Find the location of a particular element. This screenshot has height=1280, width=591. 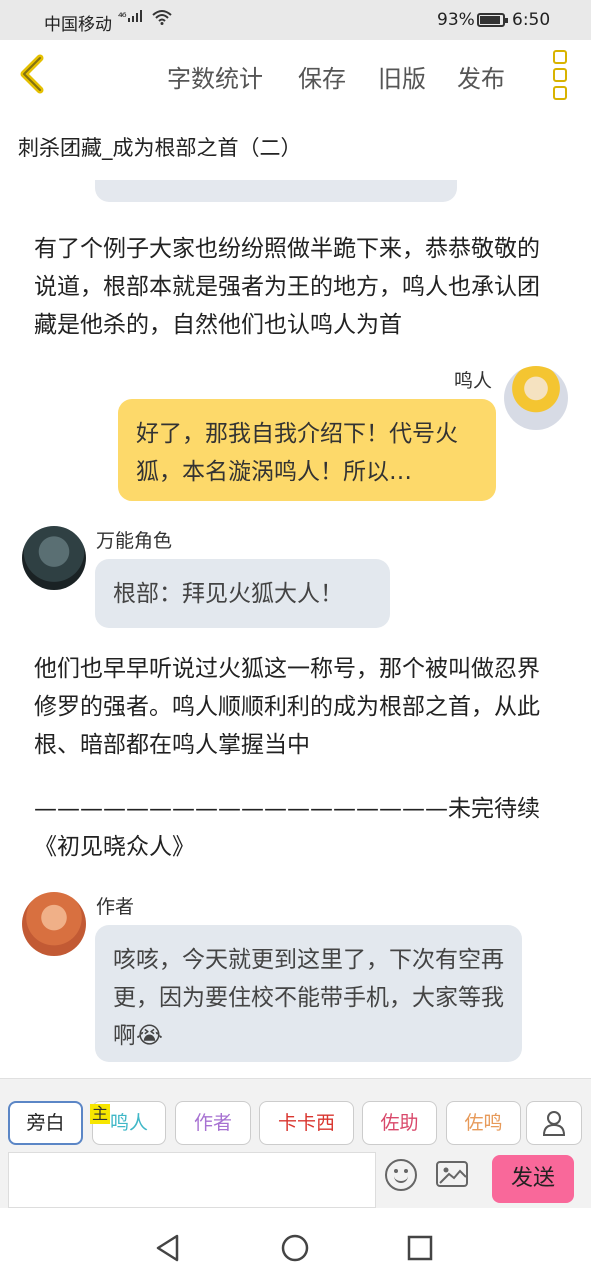

system-nav-bar is located at coordinates (295, 1244).